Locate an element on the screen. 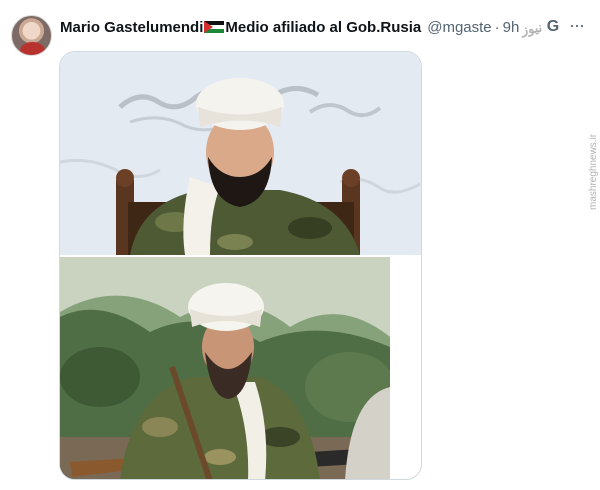 The height and width of the screenshot is (490, 600). grok-icon: G is located at coordinates (553, 27).